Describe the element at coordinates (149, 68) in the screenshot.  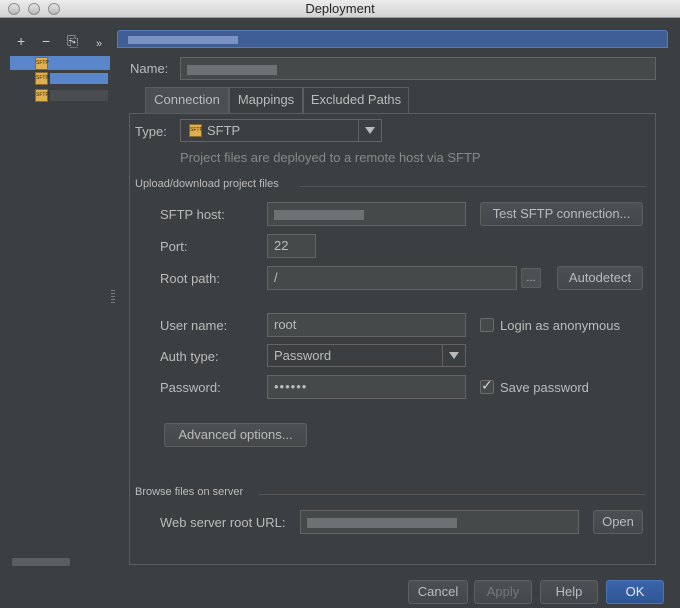
I see `name-label: Name:` at that location.